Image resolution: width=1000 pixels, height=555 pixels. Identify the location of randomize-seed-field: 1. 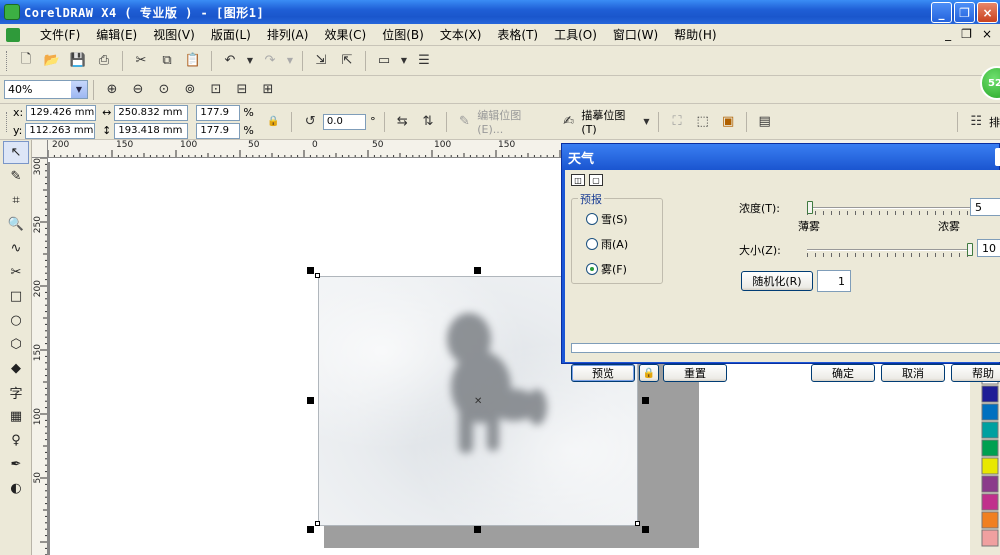
(834, 281).